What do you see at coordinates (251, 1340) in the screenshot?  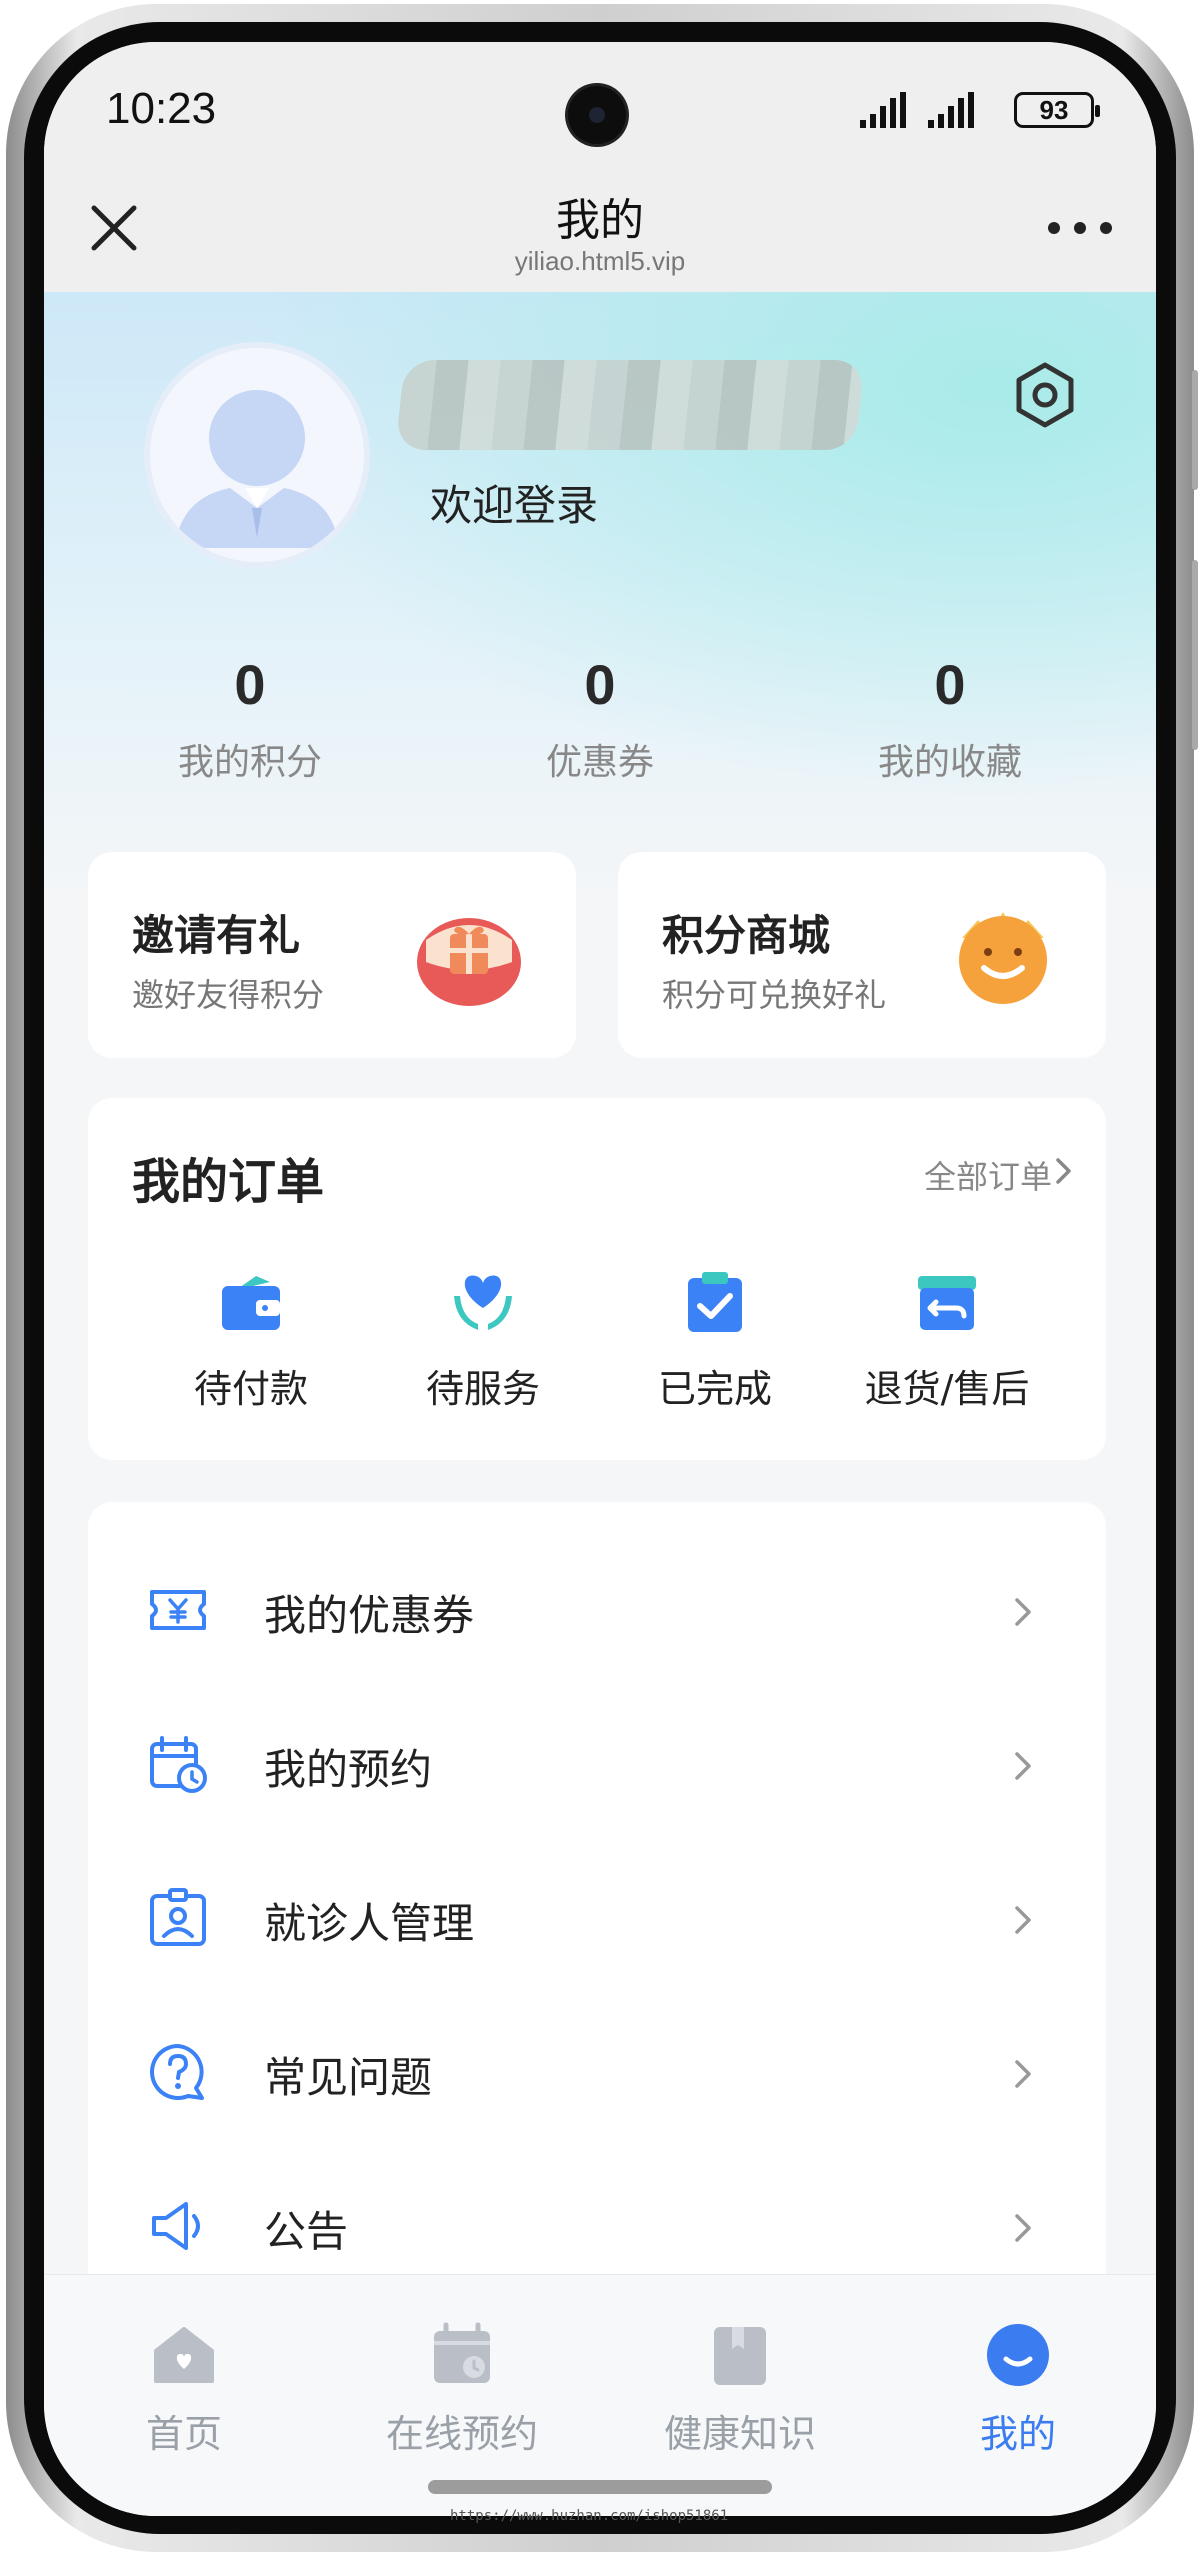 I see `order-pending-payment: 待付款` at bounding box center [251, 1340].